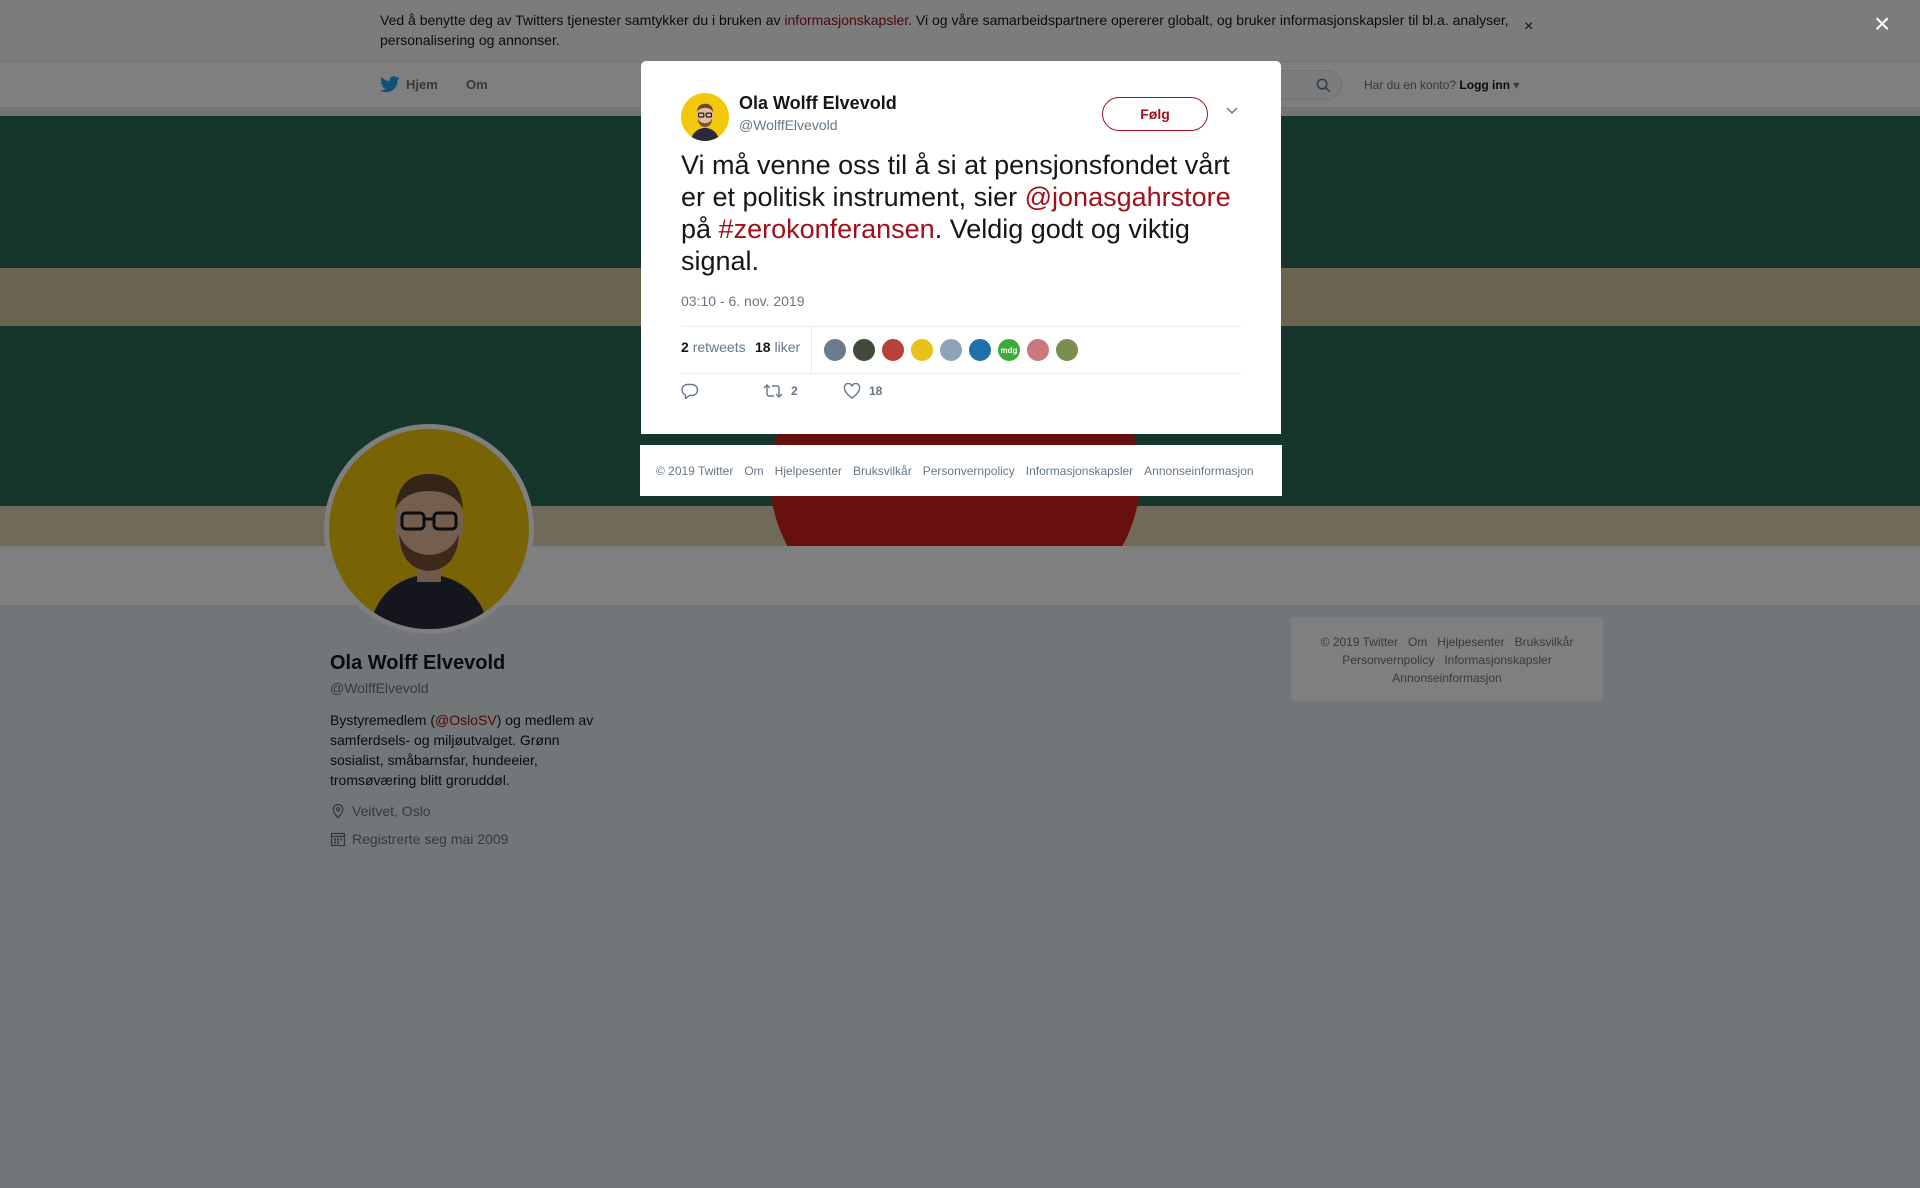  Describe the element at coordinates (700, 229) in the screenshot. I see `tweet-text-part2: på` at that location.